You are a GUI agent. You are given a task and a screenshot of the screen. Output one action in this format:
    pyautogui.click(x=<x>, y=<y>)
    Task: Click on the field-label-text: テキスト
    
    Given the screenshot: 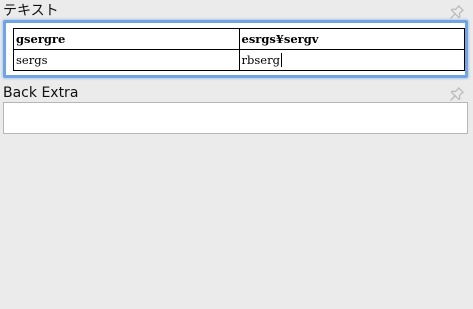 What is the action you would take?
    pyautogui.click(x=31, y=11)
    